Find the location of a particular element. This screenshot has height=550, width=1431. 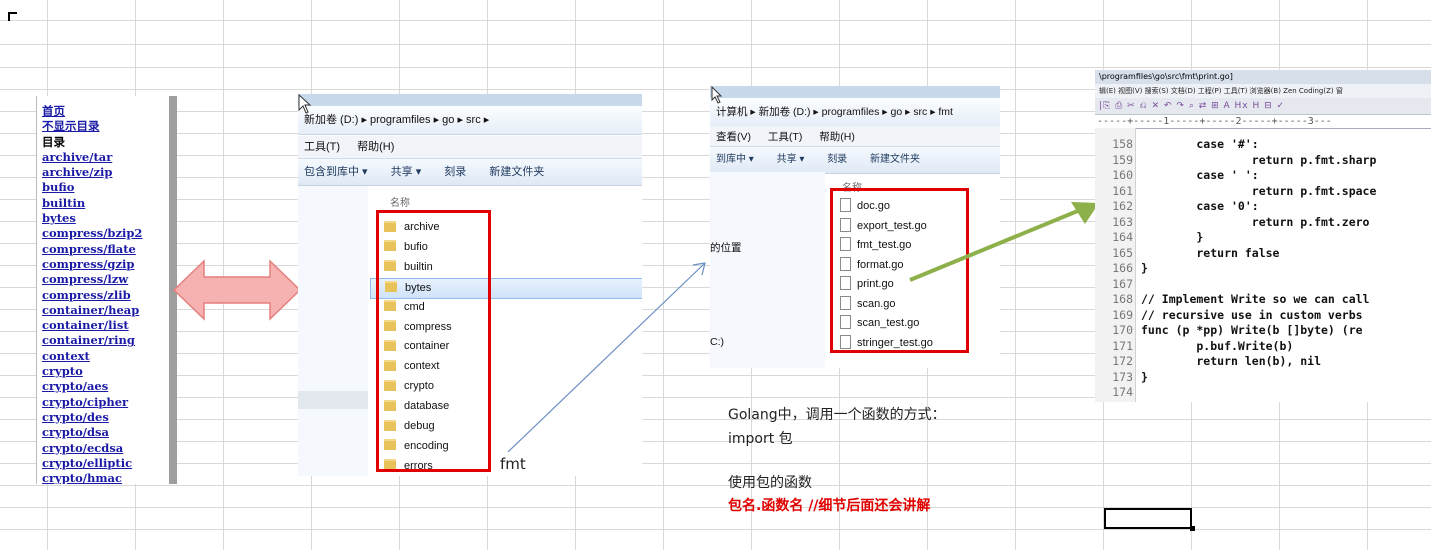

package-list-item: crypto/hmac is located at coordinates (109, 477).